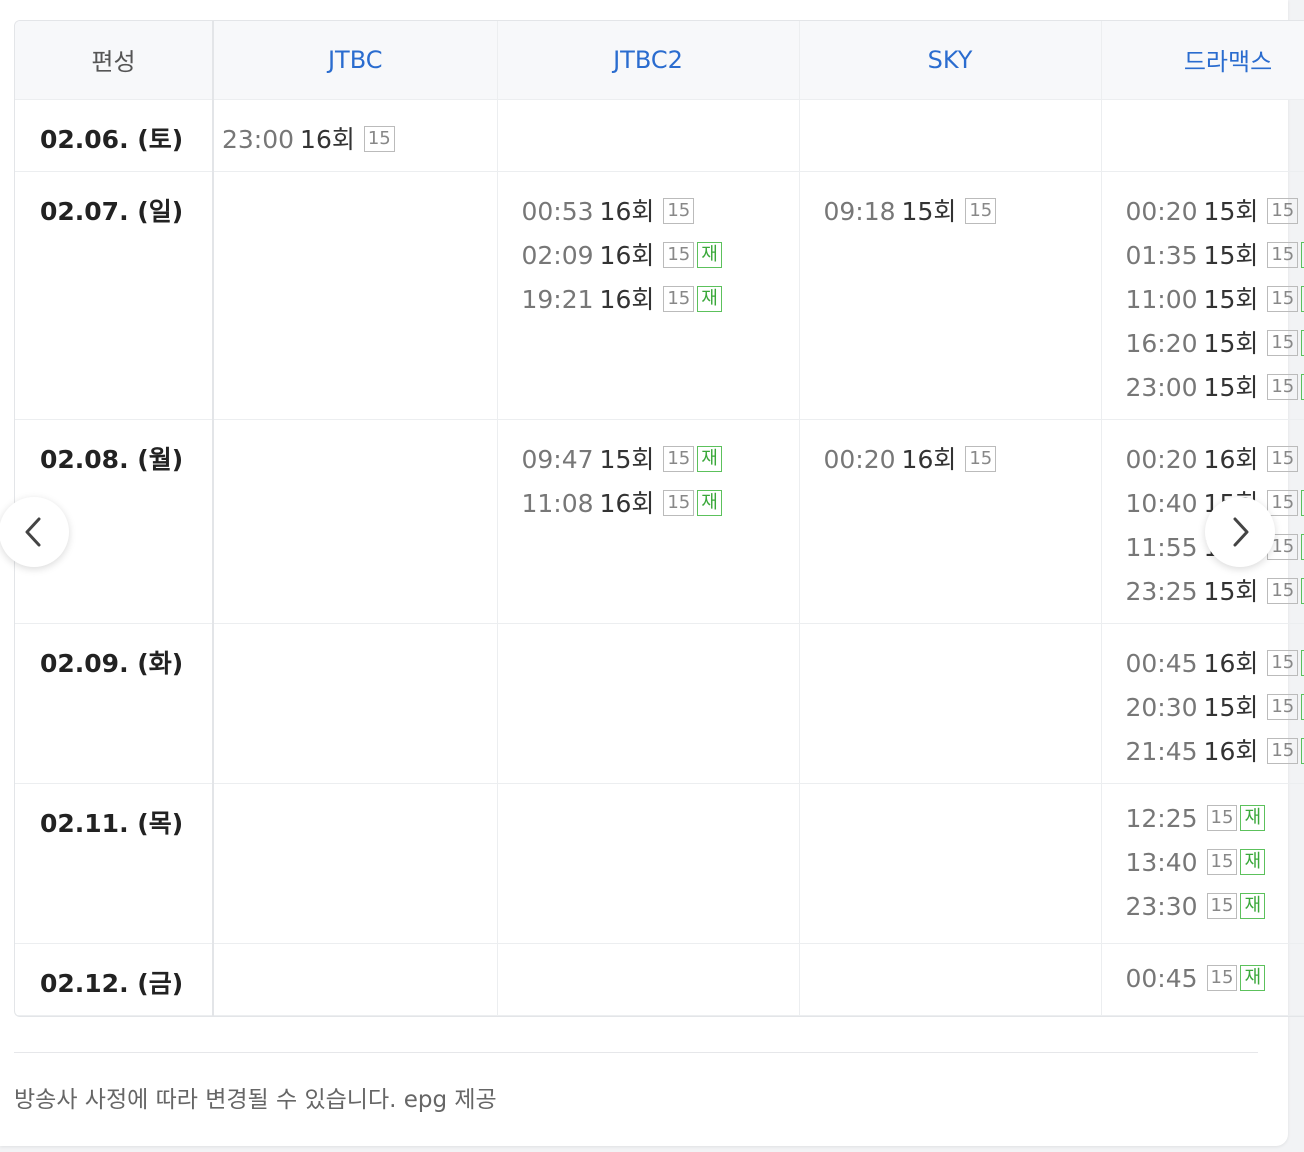 The image size is (1304, 1152). Describe the element at coordinates (557, 299) in the screenshot. I see `broadcast-time: 19:21` at that location.